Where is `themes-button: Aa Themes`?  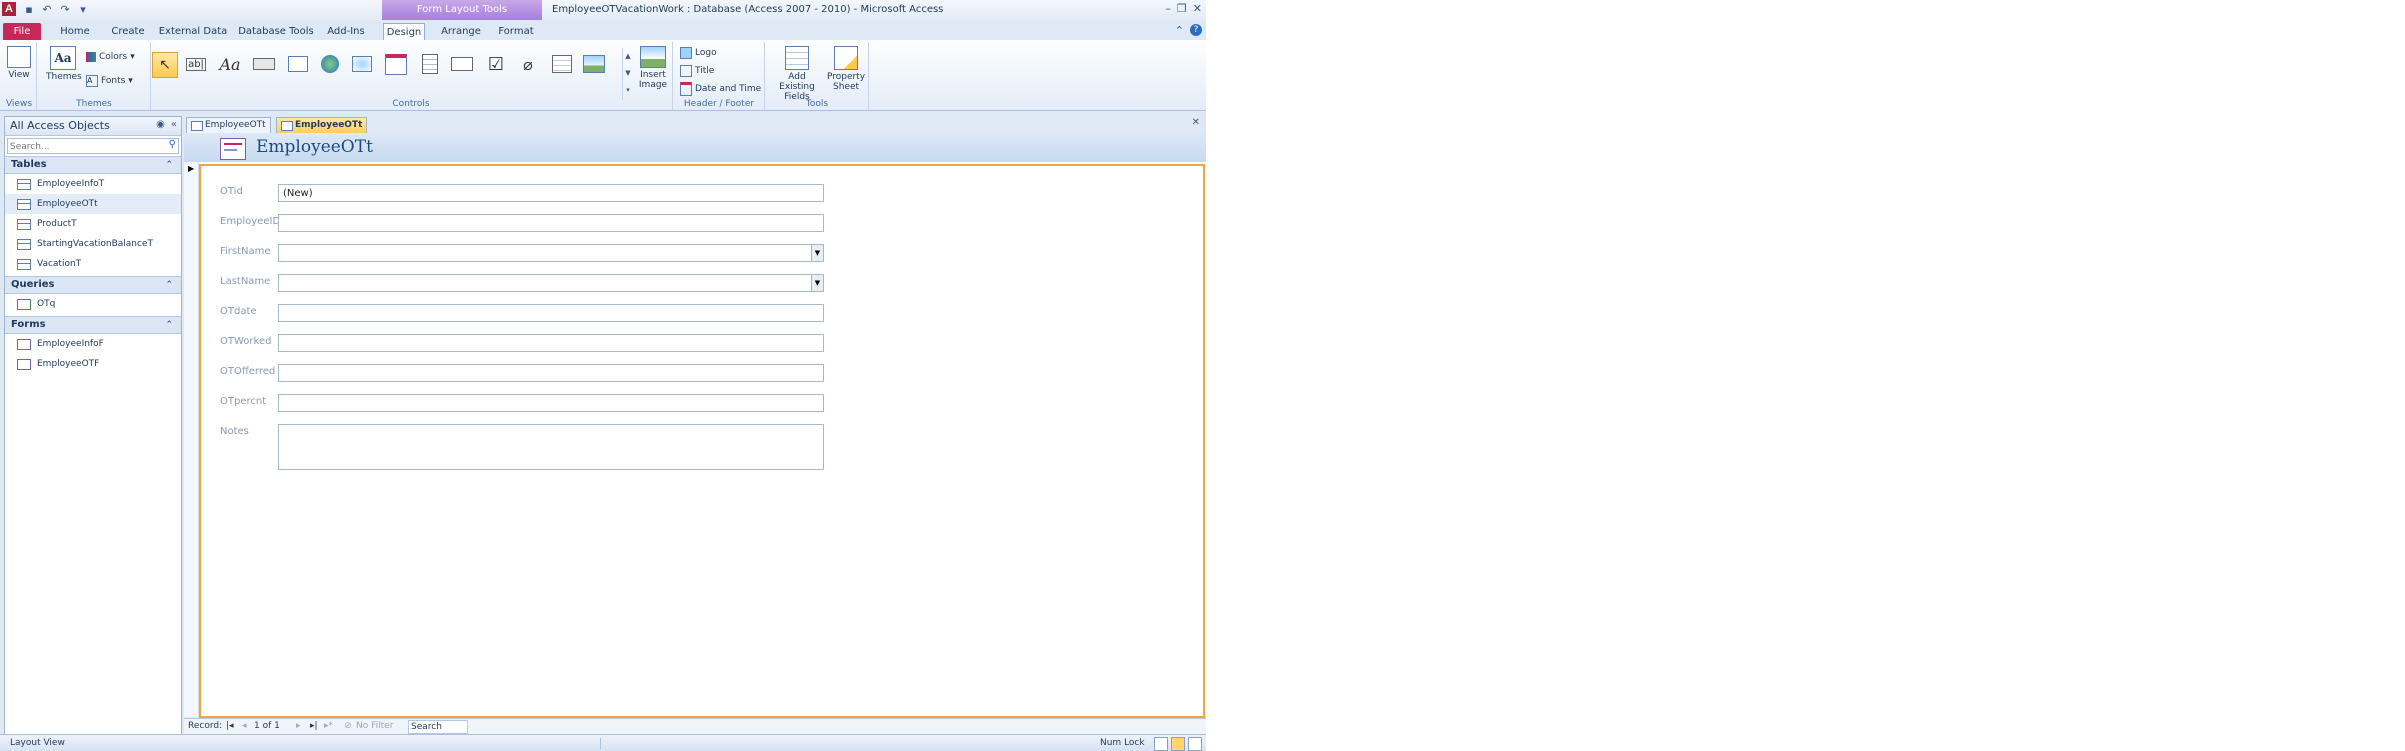
themes-button: Aa Themes is located at coordinates (64, 64).